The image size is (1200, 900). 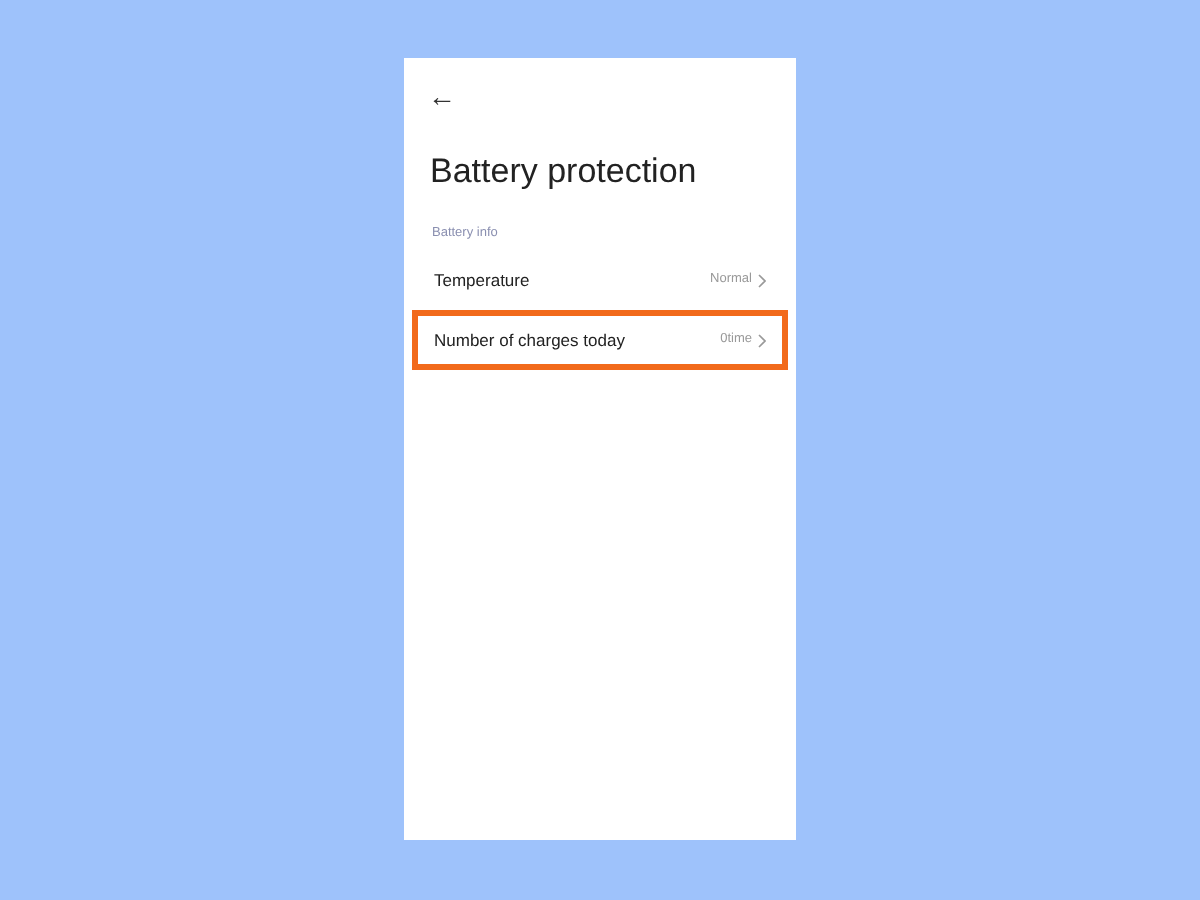 I want to click on row-label: Number of charges today, so click(x=529, y=340).